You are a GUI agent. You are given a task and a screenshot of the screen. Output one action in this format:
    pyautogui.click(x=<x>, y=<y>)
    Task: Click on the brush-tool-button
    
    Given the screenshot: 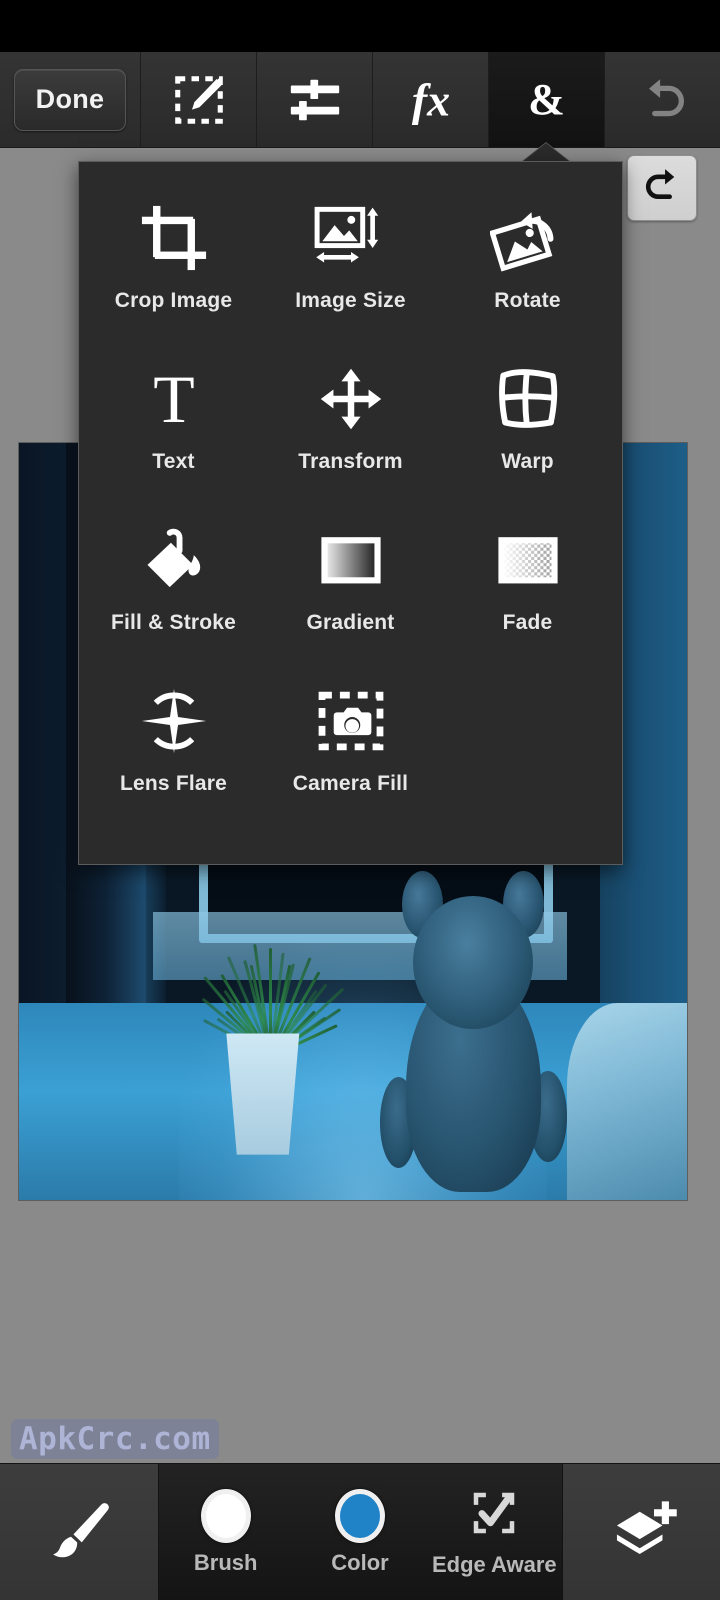 What is the action you would take?
    pyautogui.click(x=79, y=1532)
    